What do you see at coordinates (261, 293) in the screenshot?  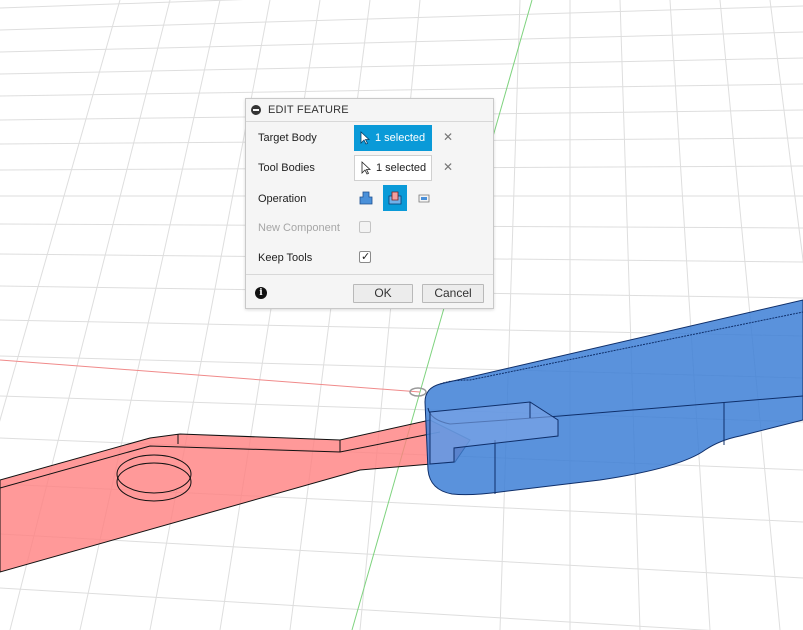 I see `info-icon: i` at bounding box center [261, 293].